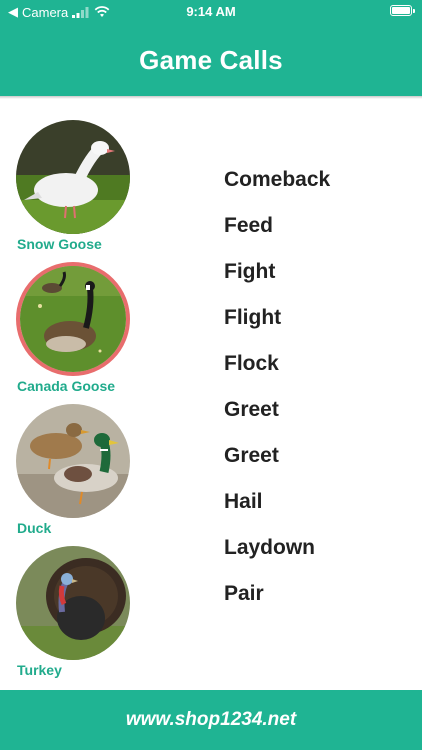 The height and width of the screenshot is (750, 422). What do you see at coordinates (39, 670) in the screenshot?
I see `bird-name: Turkey` at bounding box center [39, 670].